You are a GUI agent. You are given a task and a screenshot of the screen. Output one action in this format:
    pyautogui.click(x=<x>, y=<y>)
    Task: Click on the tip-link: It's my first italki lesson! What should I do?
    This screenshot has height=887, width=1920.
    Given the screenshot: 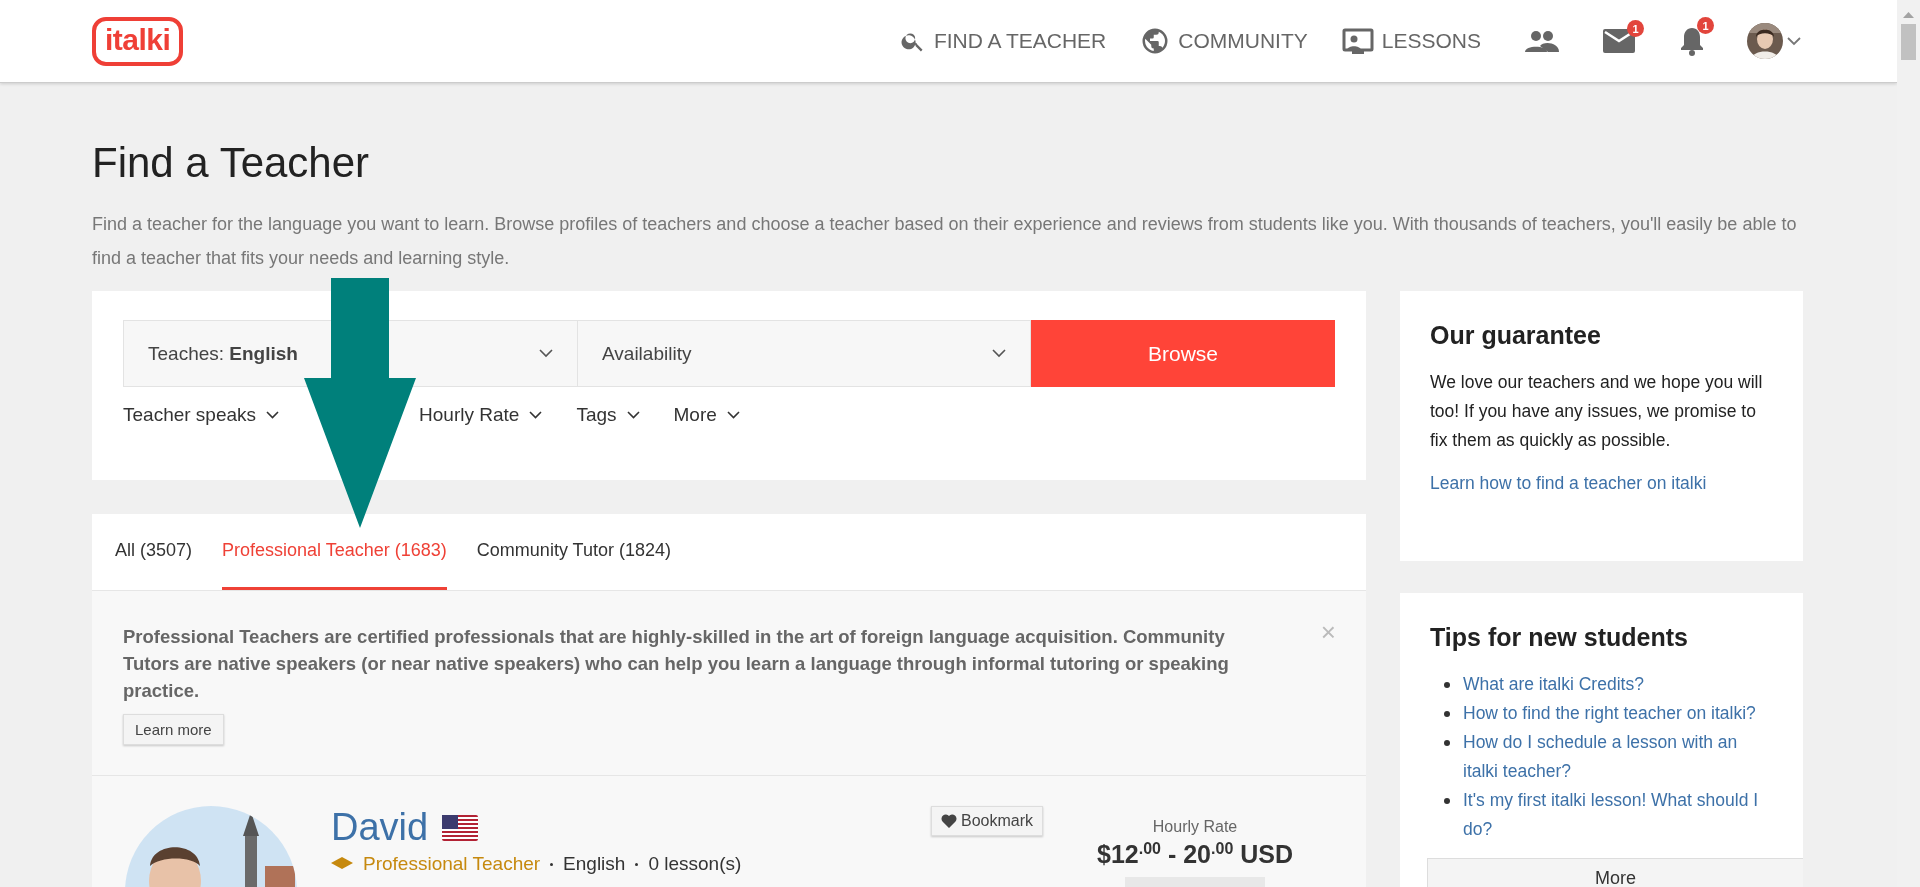 What is the action you would take?
    pyautogui.click(x=1618, y=815)
    